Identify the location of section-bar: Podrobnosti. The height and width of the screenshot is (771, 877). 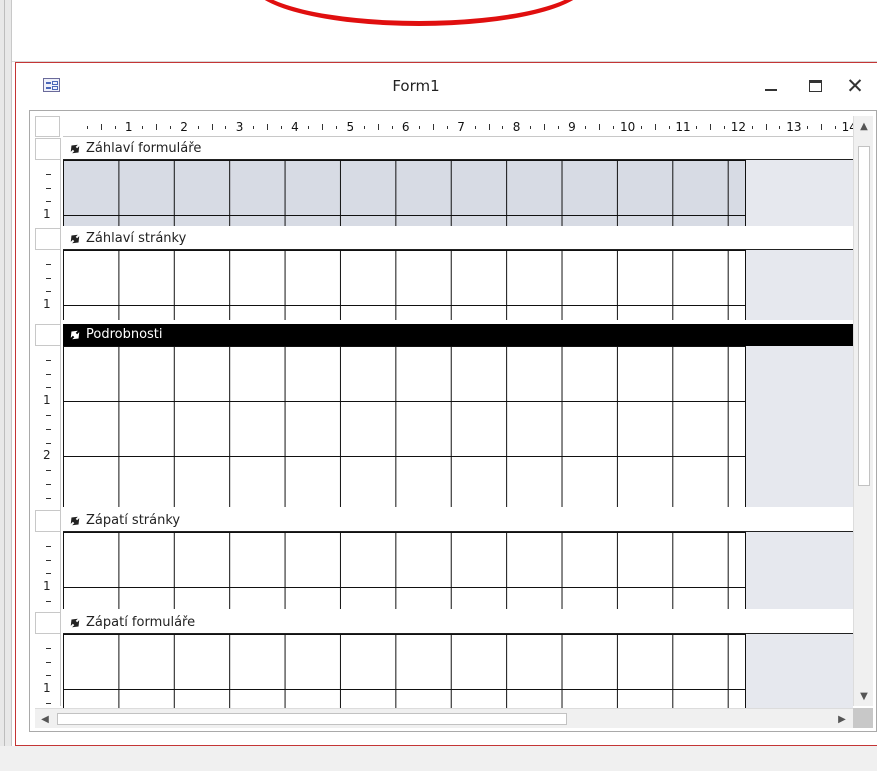
(458, 335).